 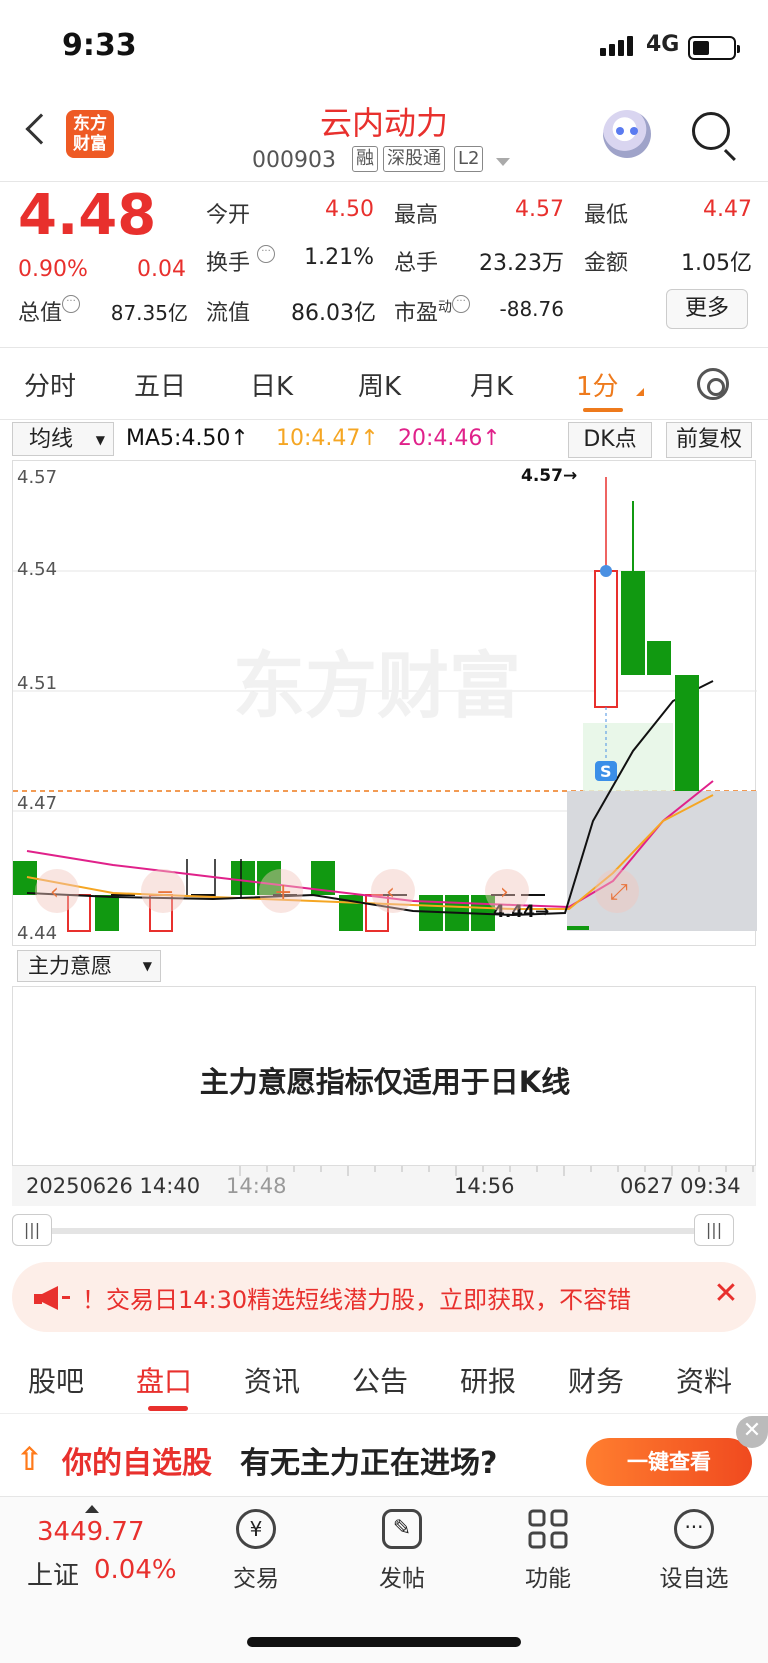 What do you see at coordinates (135, 1570) in the screenshot?
I see `index-pct: 0.04%` at bounding box center [135, 1570].